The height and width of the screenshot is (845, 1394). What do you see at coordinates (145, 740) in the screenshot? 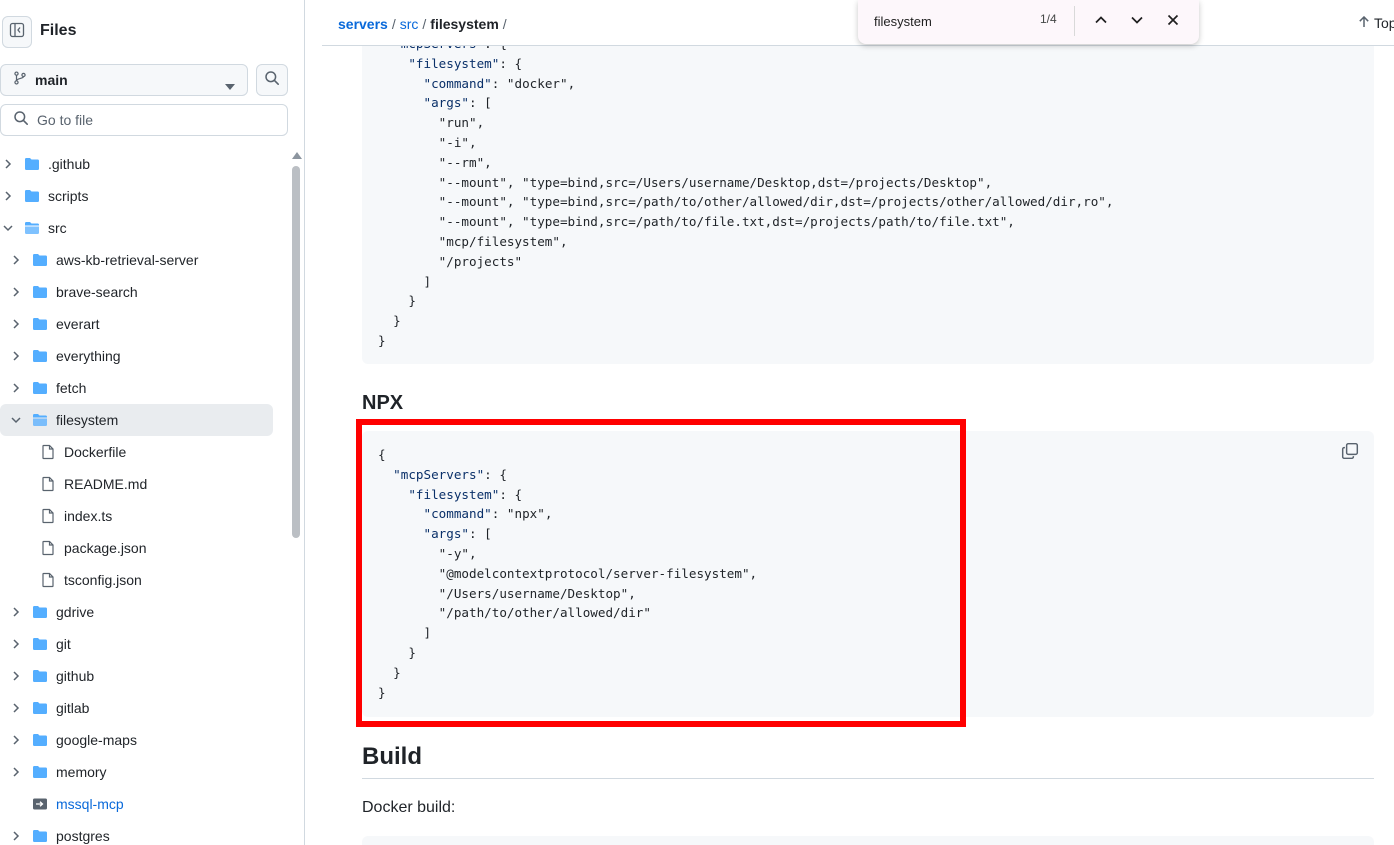
I see `file-tree-folder-google-maps: google-maps` at bounding box center [145, 740].